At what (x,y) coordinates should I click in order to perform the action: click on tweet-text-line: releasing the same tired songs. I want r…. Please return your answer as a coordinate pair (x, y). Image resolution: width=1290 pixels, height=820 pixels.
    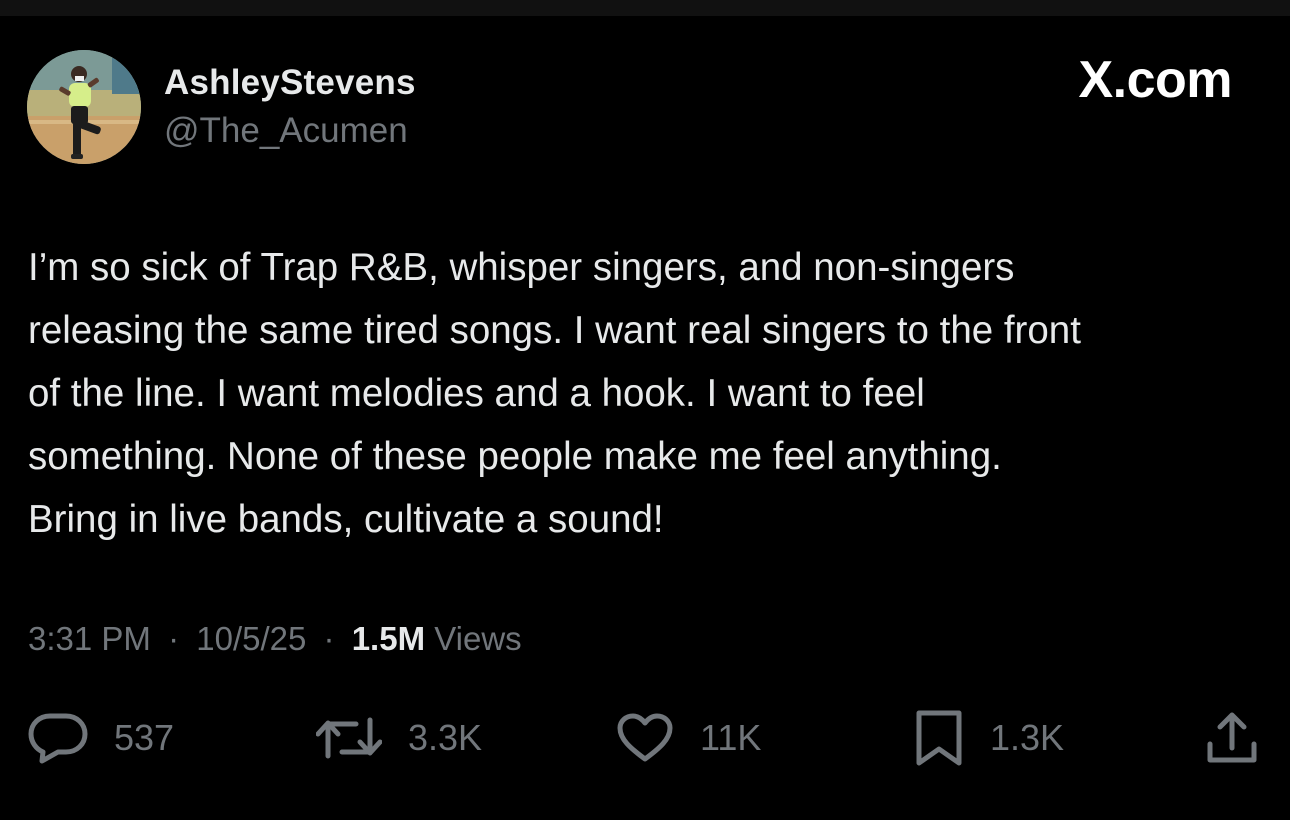
    Looking at the image, I should click on (554, 330).